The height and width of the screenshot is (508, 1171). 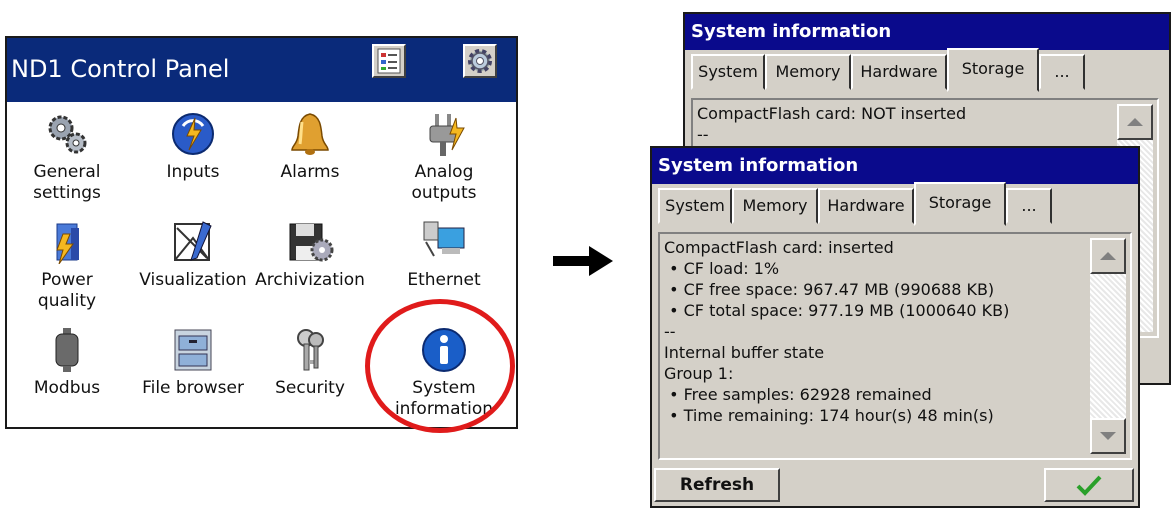 I want to click on archivization-item: Archivization, so click(x=310, y=255).